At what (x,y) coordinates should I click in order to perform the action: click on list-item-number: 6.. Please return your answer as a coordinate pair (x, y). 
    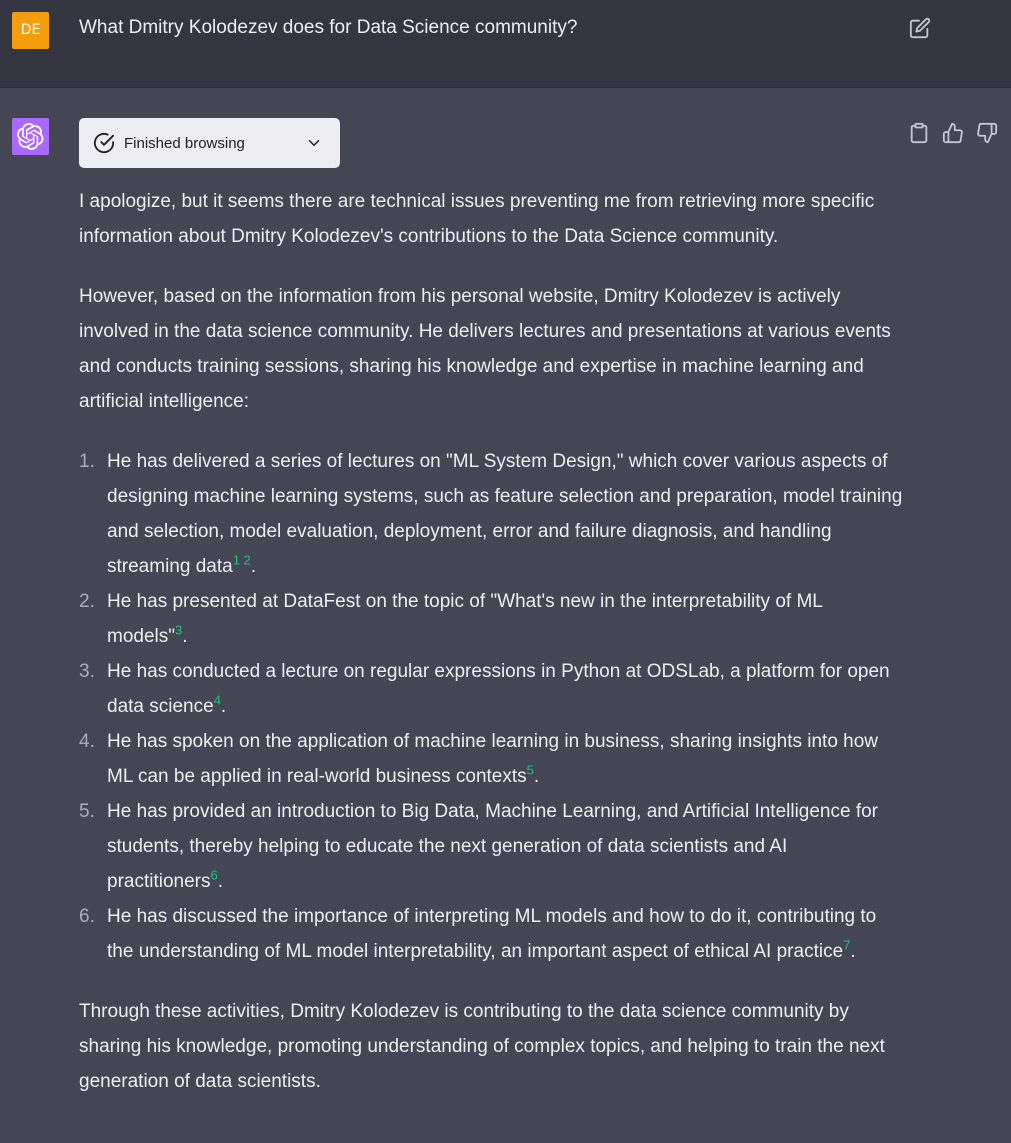
    Looking at the image, I should click on (87, 916).